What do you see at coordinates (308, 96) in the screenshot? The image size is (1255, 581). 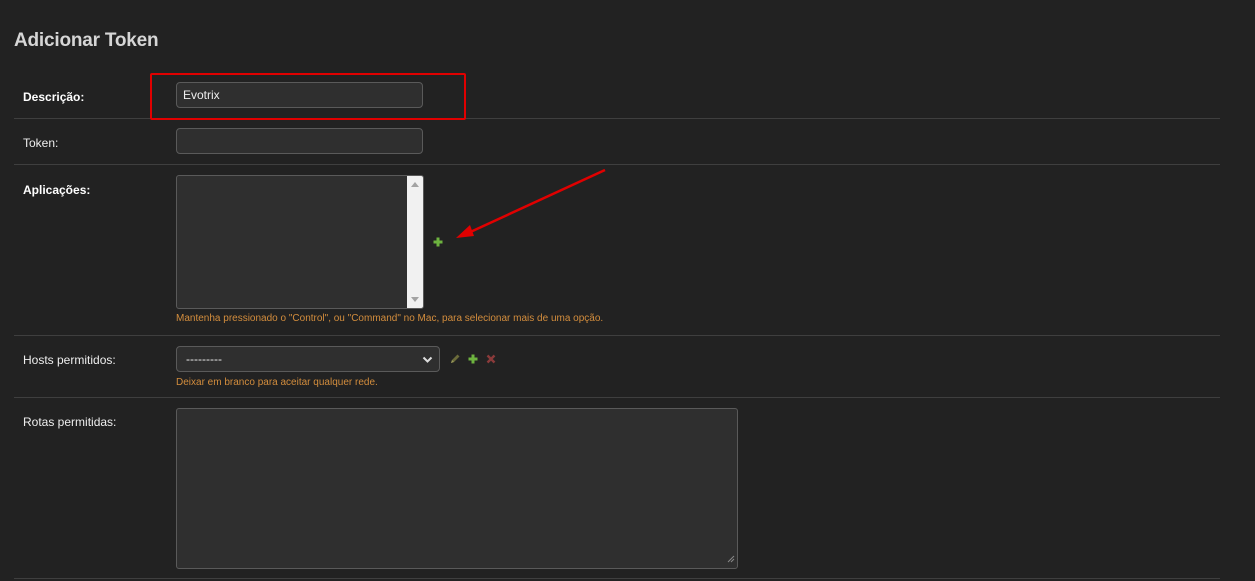 I see `annotation-highlight-box` at bounding box center [308, 96].